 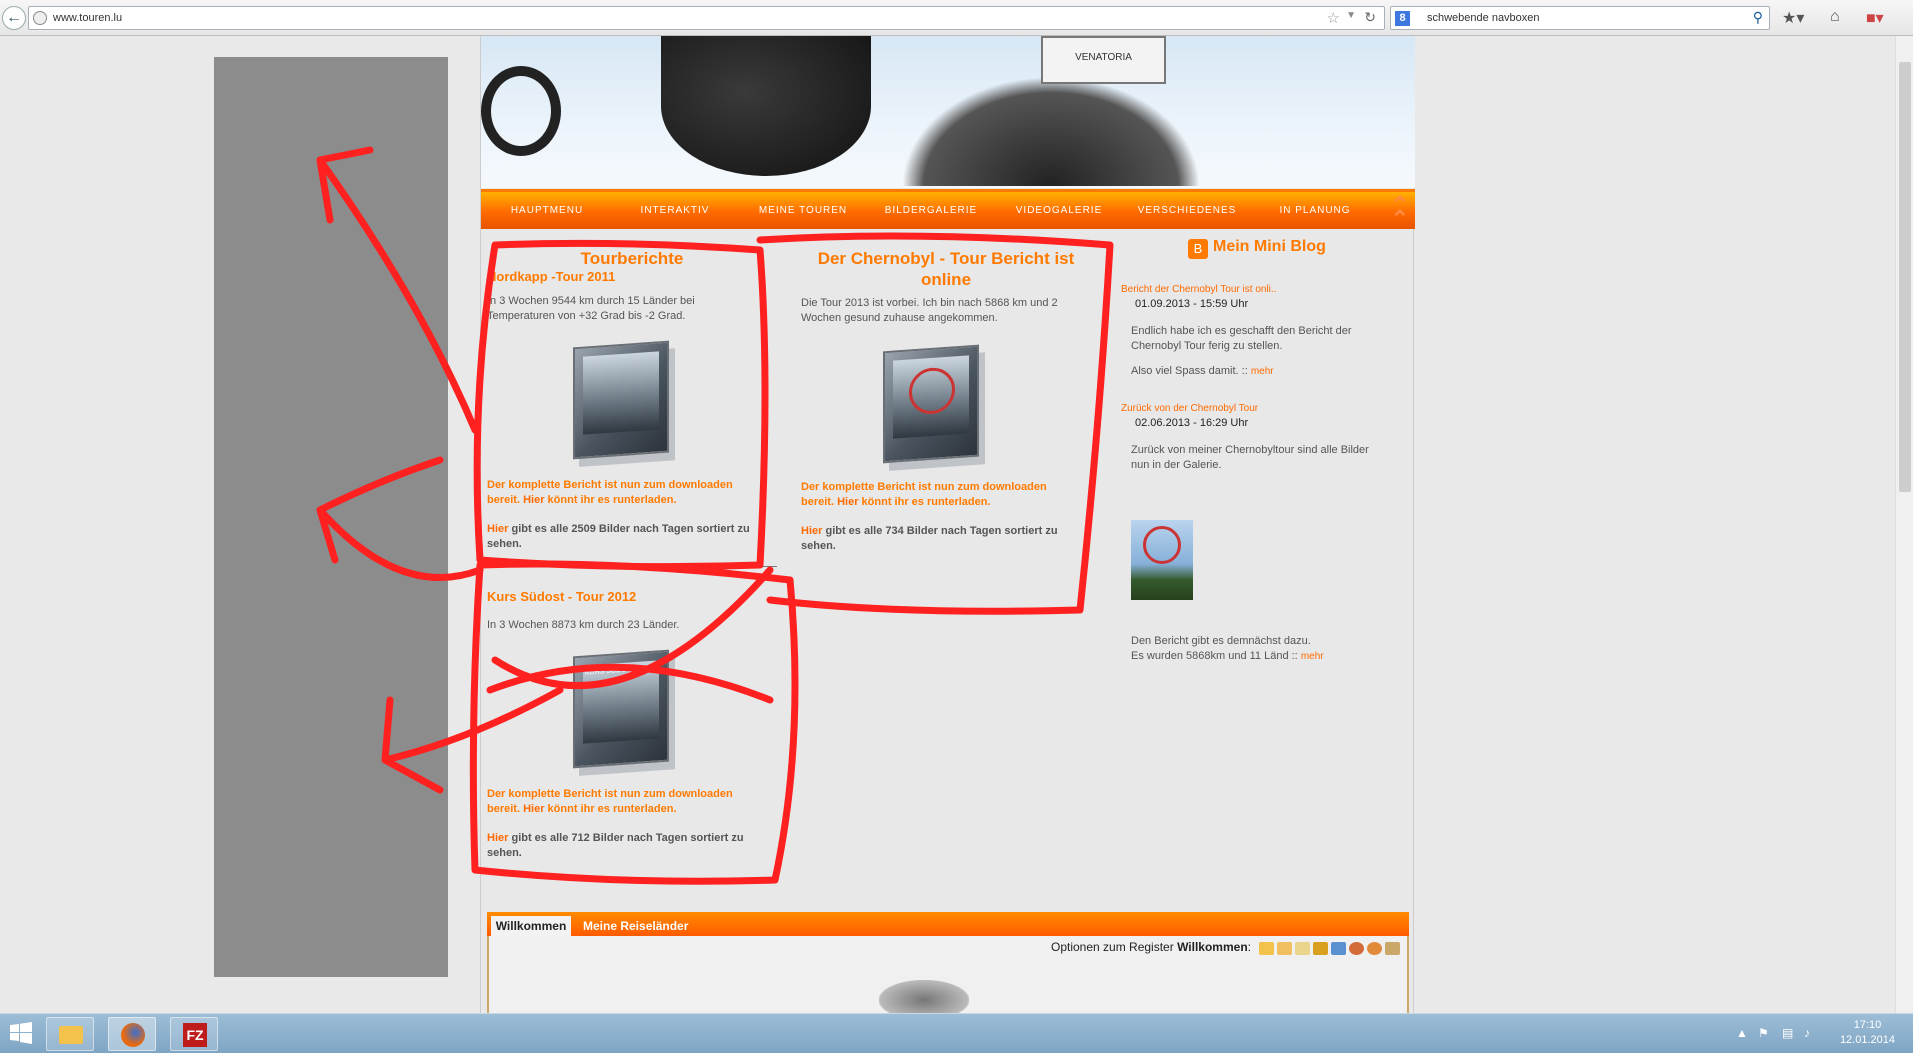 I want to click on volume-icon: ♪, so click(x=1807, y=1033).